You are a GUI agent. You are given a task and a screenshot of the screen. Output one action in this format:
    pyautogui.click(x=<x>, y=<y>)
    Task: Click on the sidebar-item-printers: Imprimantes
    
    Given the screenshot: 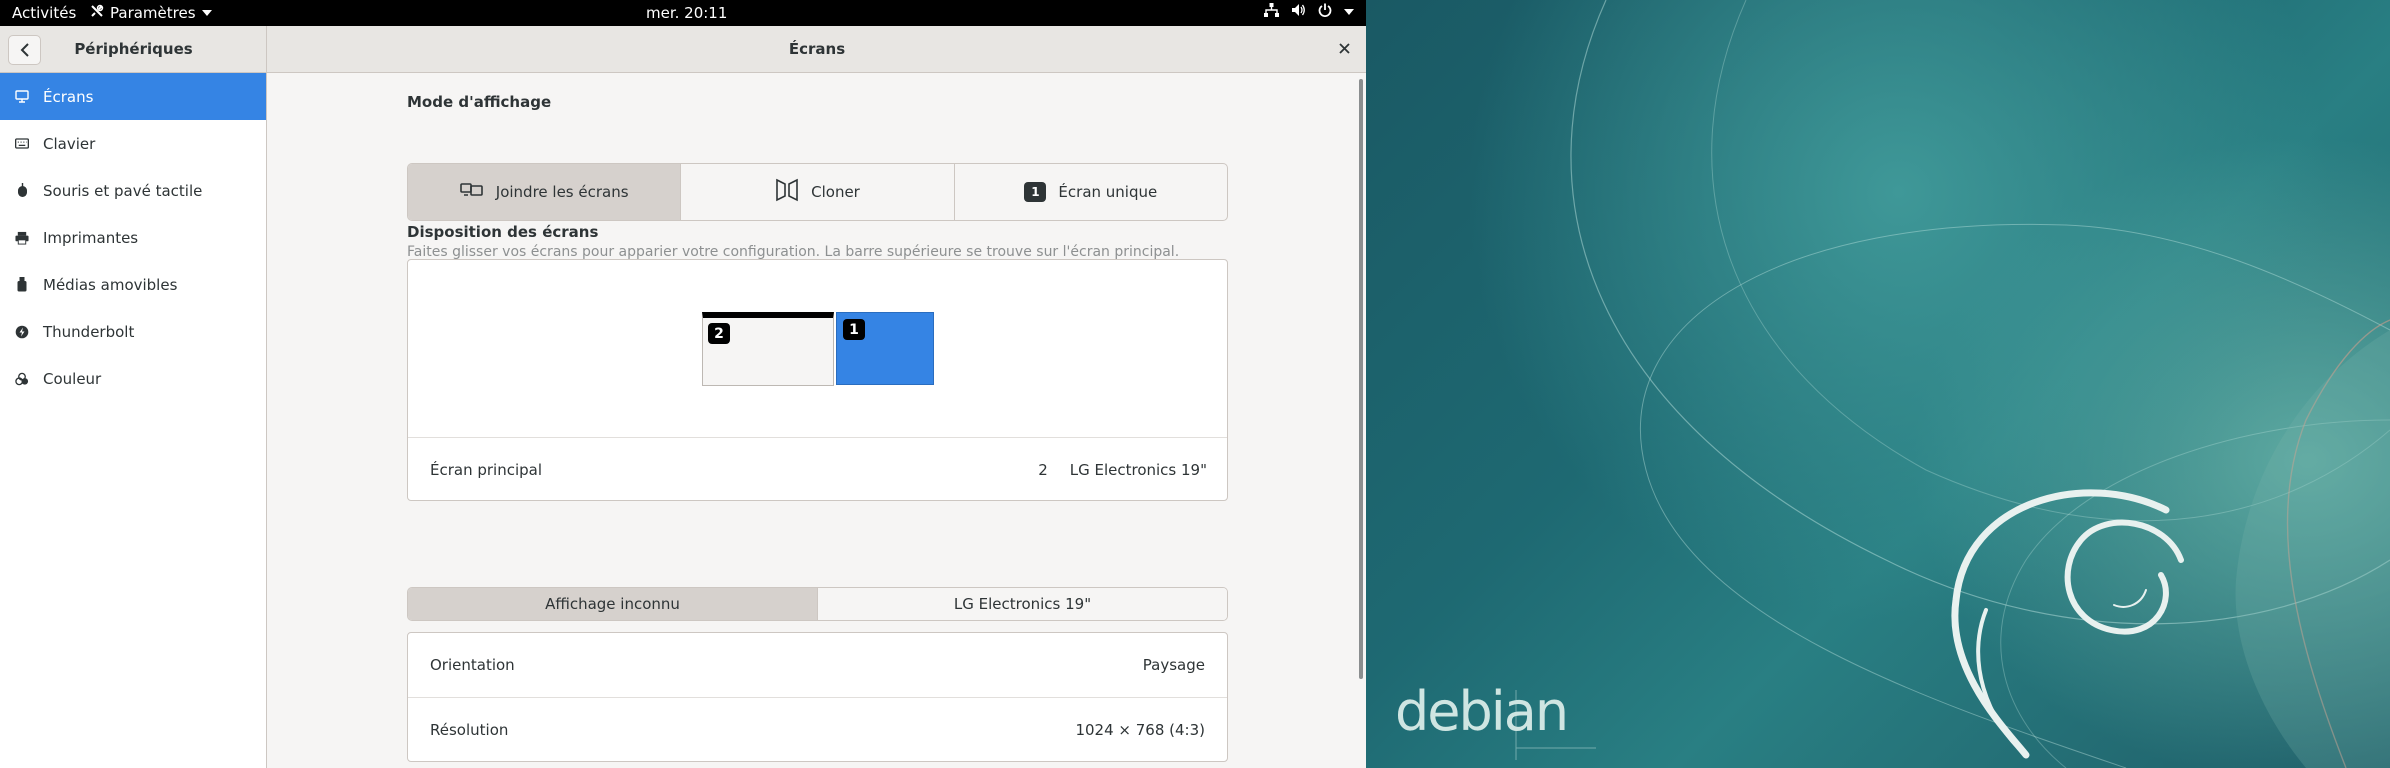 What is the action you would take?
    pyautogui.click(x=133, y=237)
    